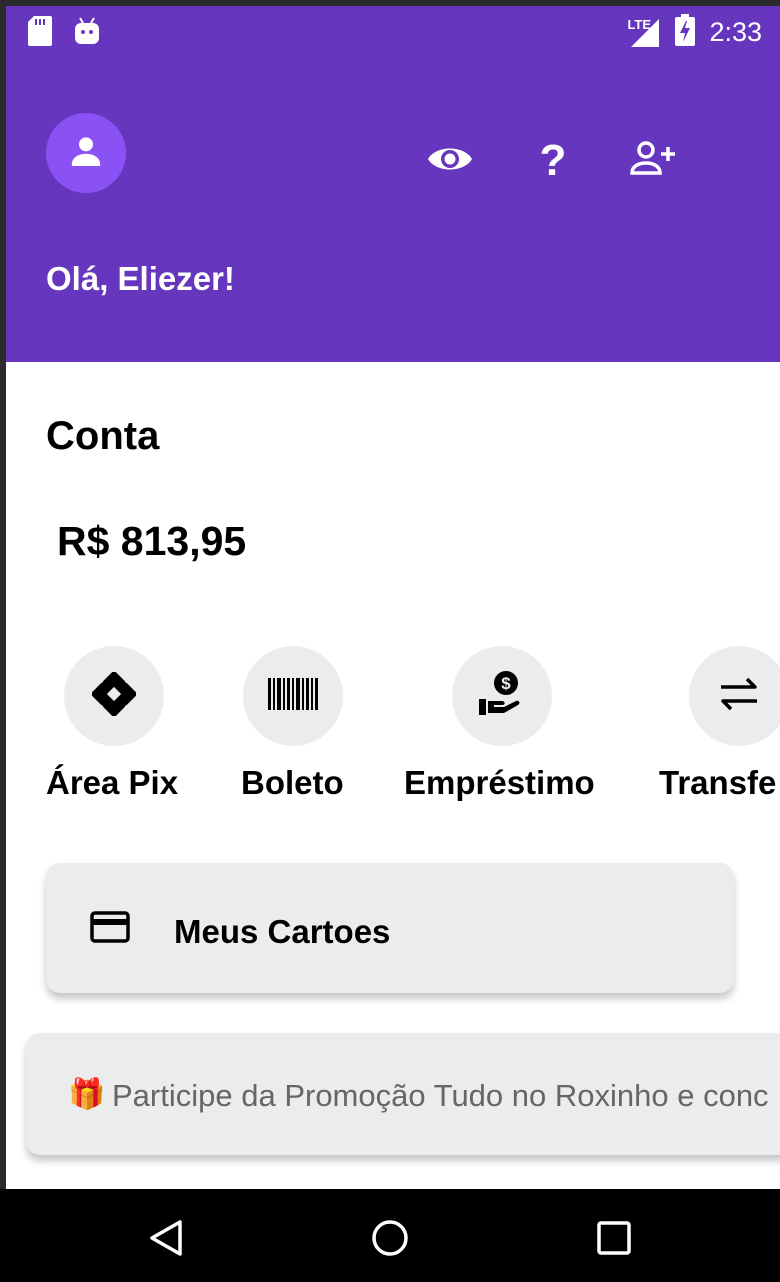 The height and width of the screenshot is (1282, 780). I want to click on help-button: ?, so click(553, 161).